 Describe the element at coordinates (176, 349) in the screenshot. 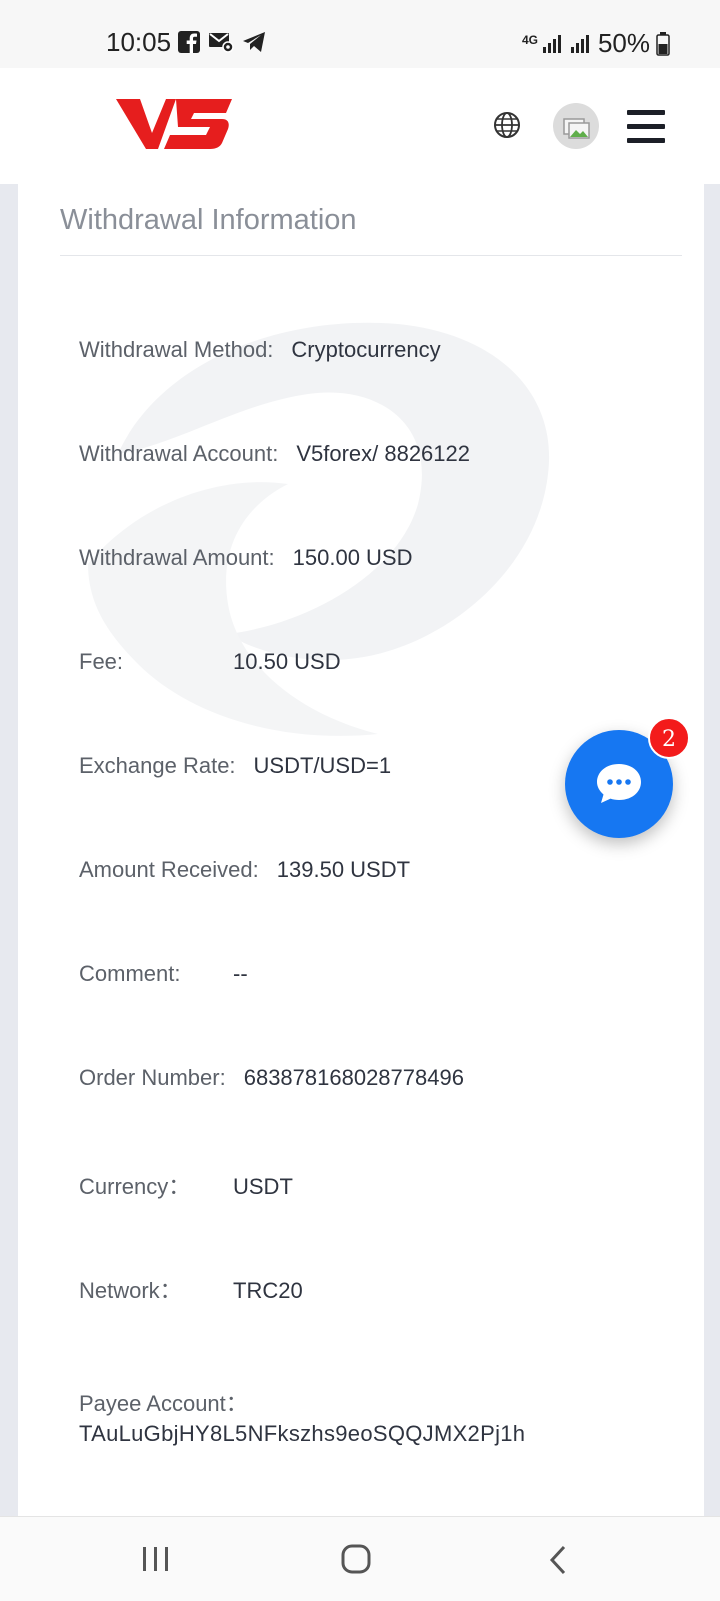

I see `info-label: Withdrawal Method:` at that location.